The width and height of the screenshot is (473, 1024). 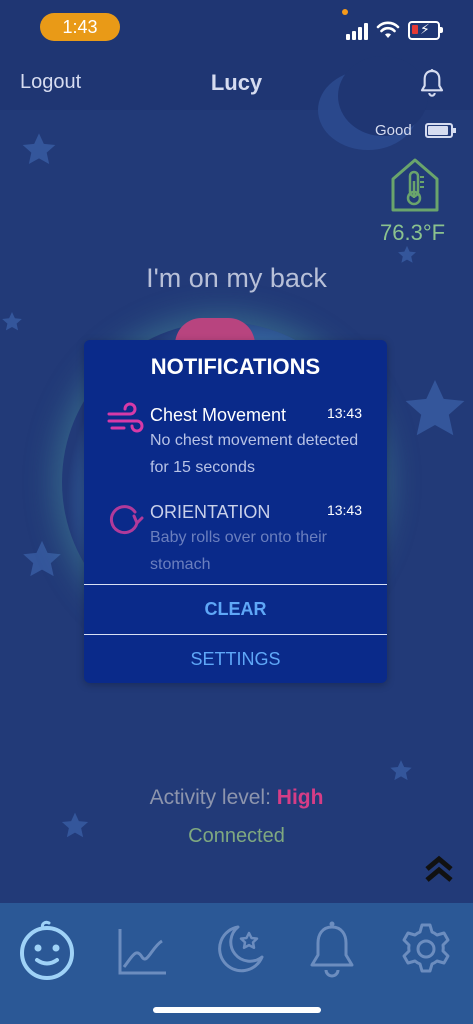 What do you see at coordinates (218, 415) in the screenshot?
I see `notification-name: Chest Movement` at bounding box center [218, 415].